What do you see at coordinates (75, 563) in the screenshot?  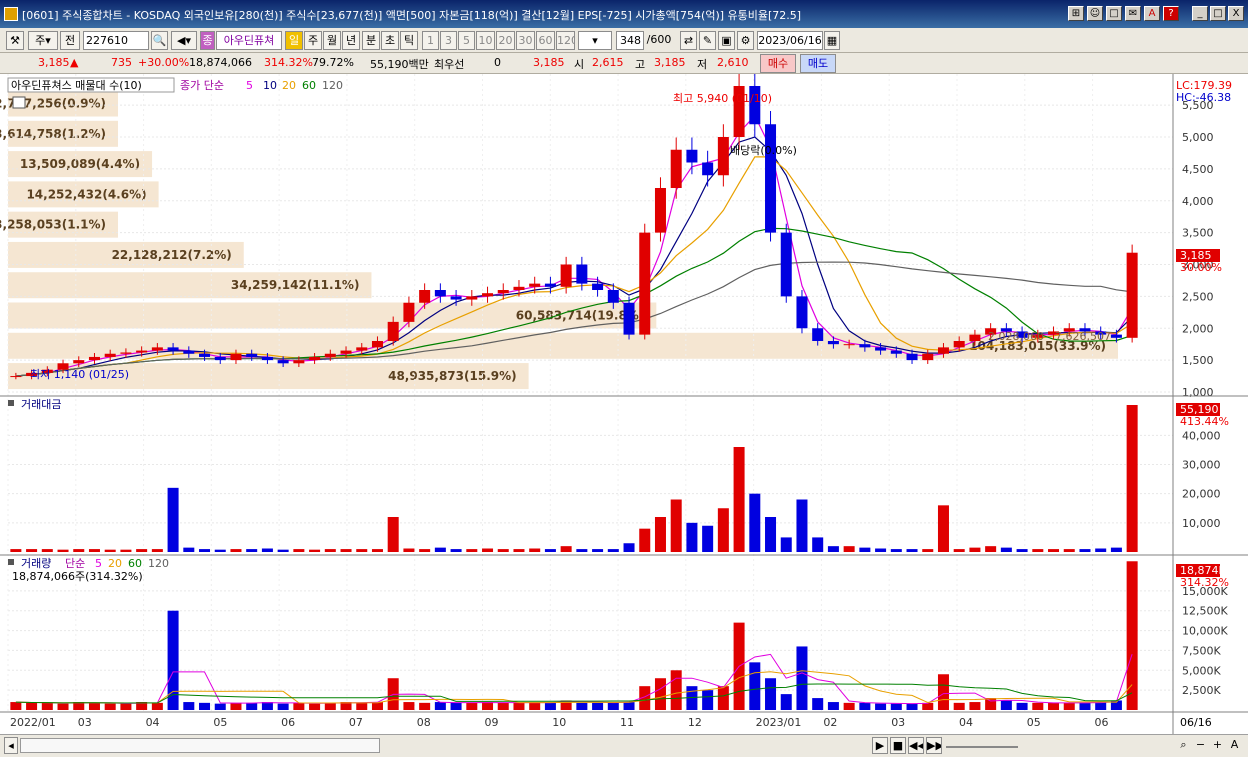 I see `vol-ma-label: 단순` at bounding box center [75, 563].